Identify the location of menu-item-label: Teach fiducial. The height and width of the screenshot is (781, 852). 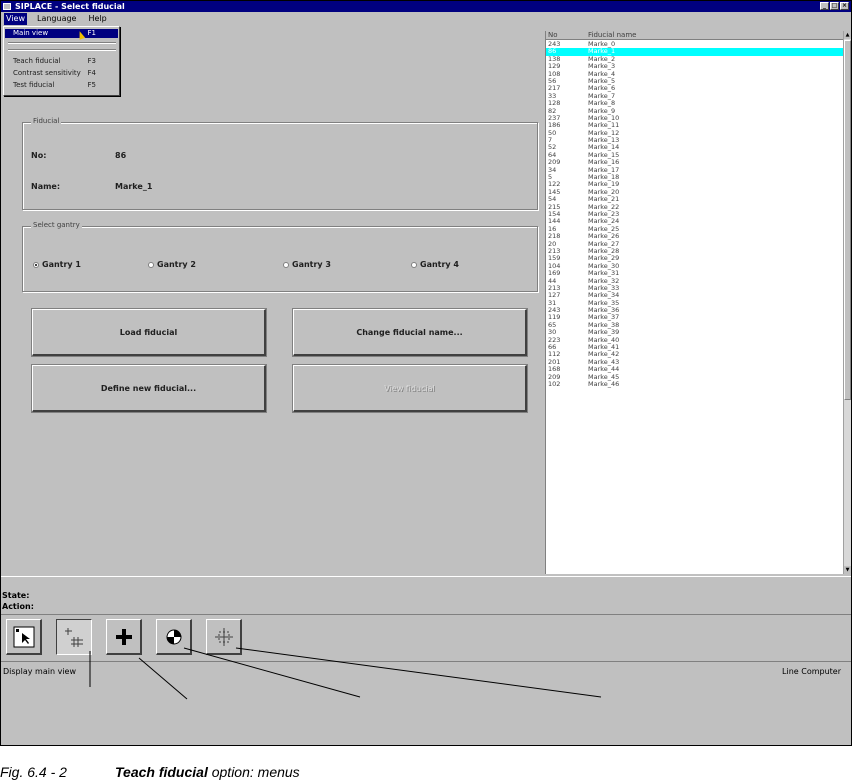
(37, 61).